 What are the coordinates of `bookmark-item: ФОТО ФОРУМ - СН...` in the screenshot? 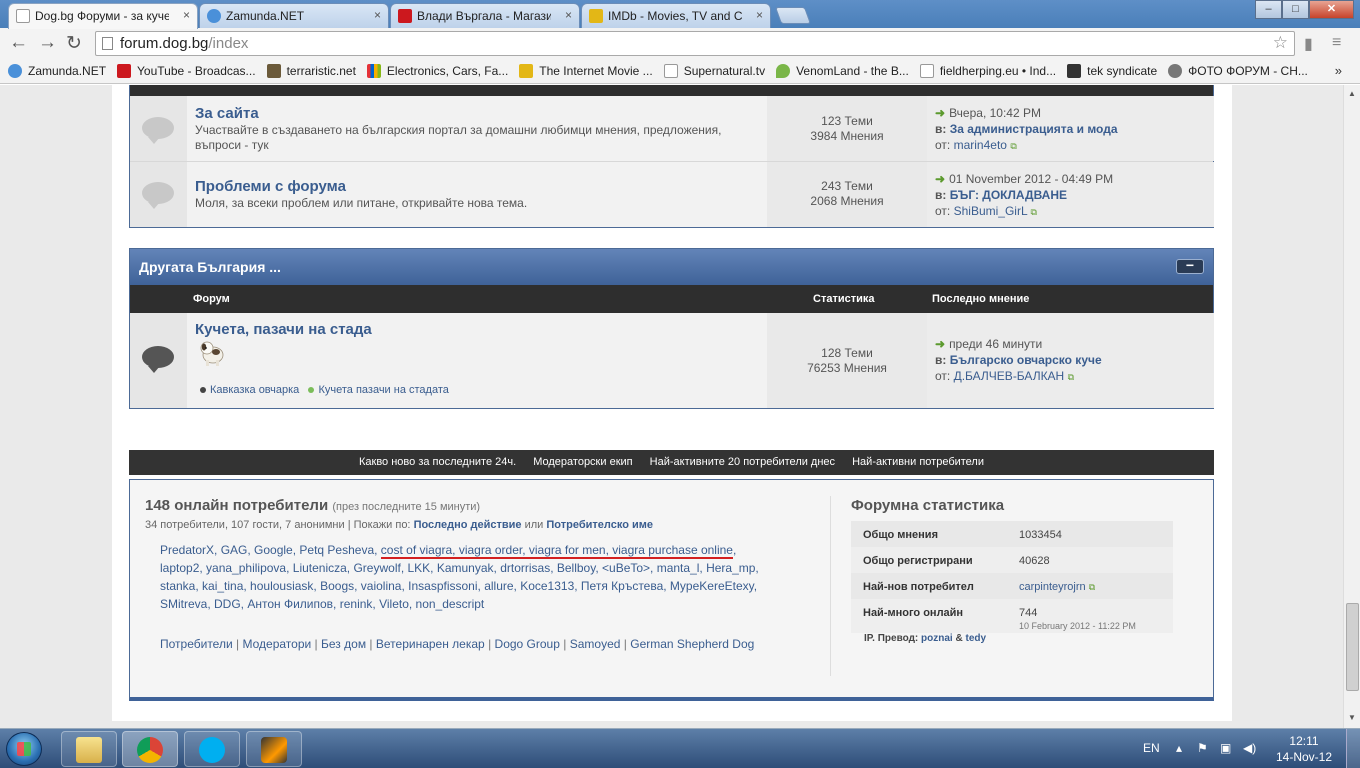 It's located at (1238, 71).